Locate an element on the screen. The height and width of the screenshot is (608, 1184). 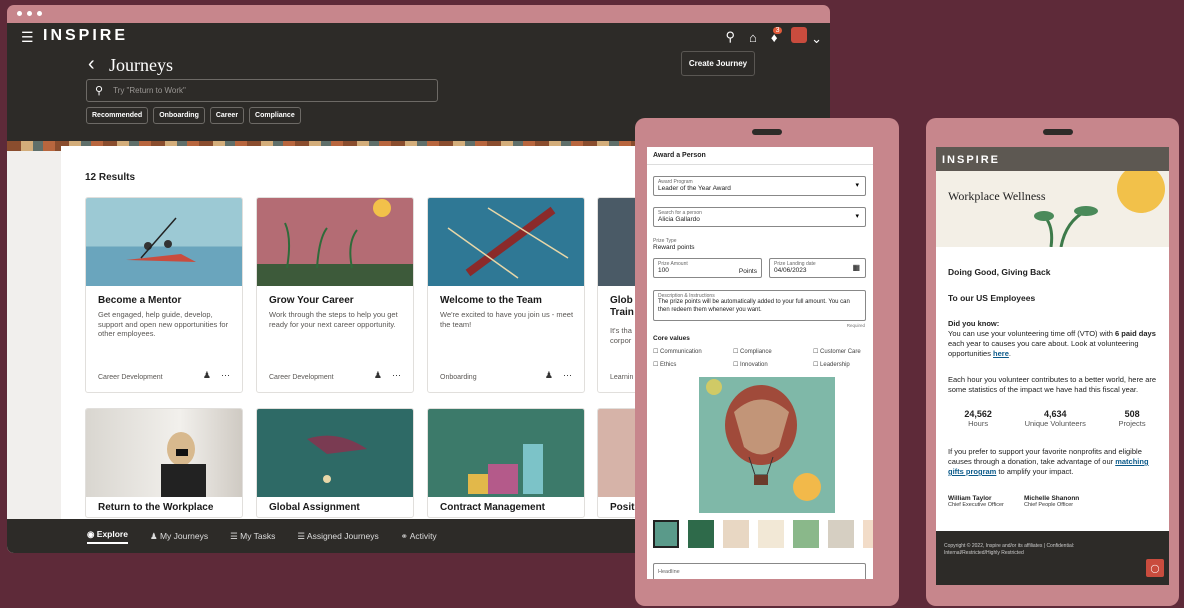
core-values-label: Core values is located at coordinates (671, 338).